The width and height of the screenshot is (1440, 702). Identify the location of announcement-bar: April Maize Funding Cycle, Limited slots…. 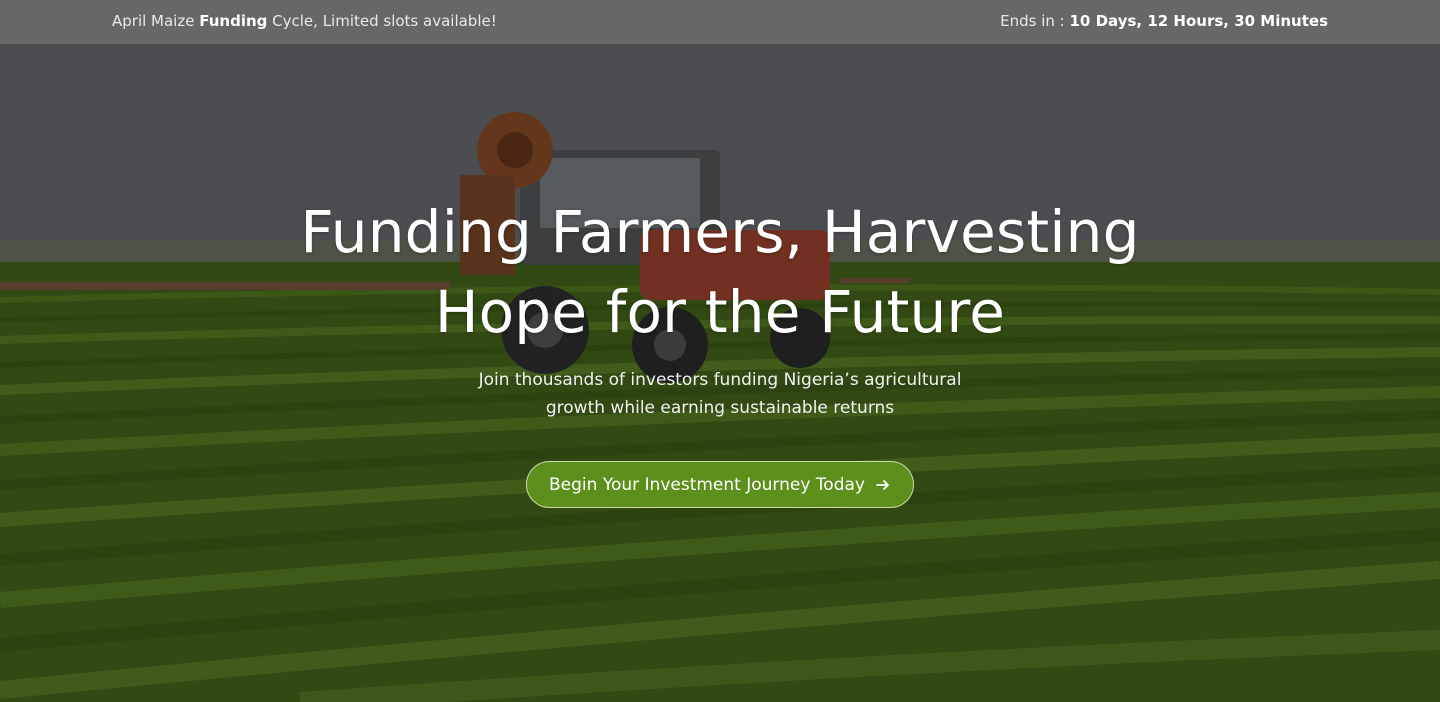
(720, 22).